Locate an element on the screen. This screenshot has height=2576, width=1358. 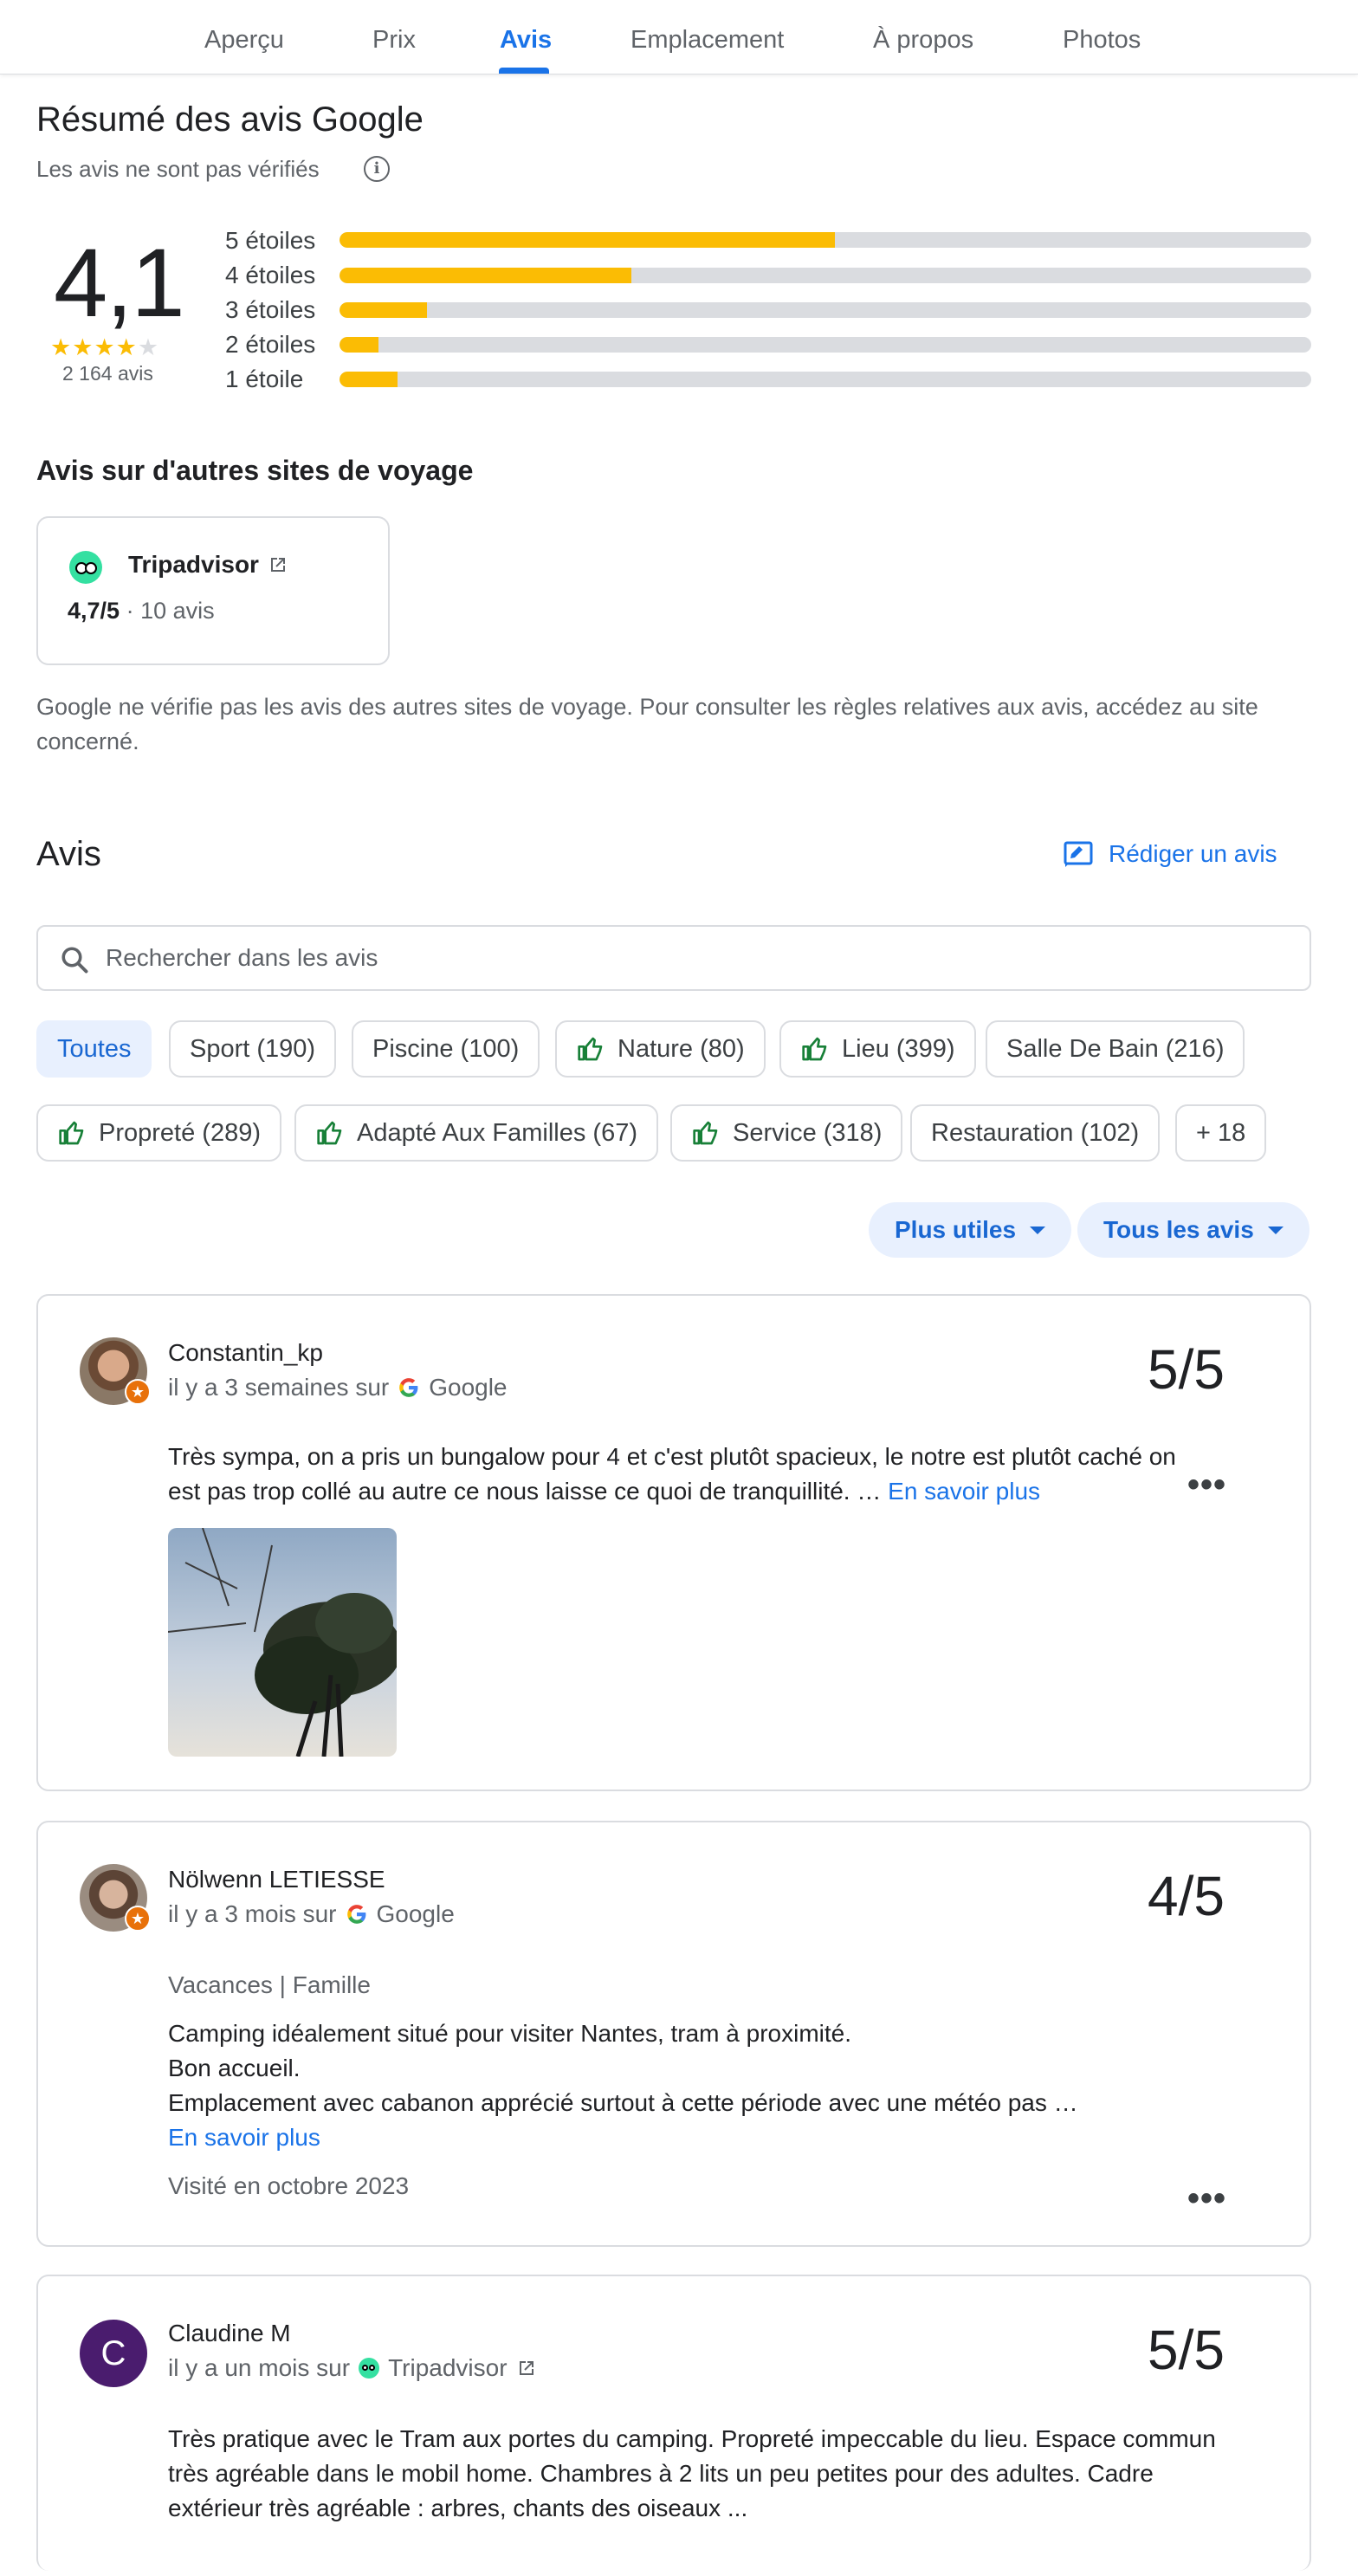
tab-about: À propos is located at coordinates (923, 40).